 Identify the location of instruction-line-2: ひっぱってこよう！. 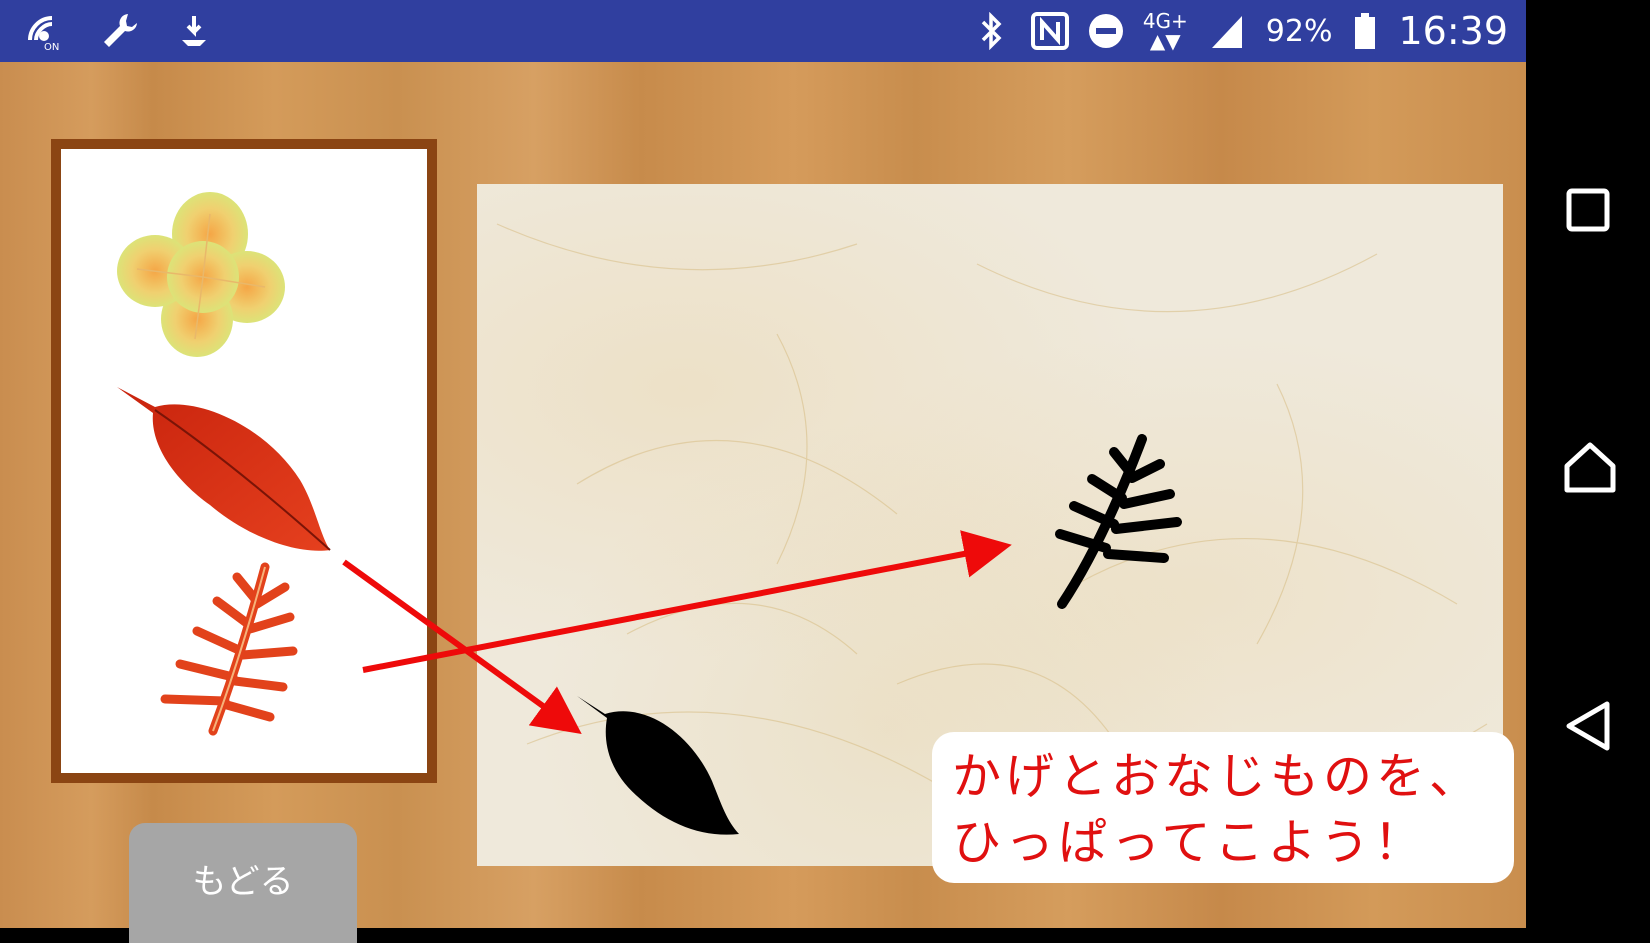
(1189, 842).